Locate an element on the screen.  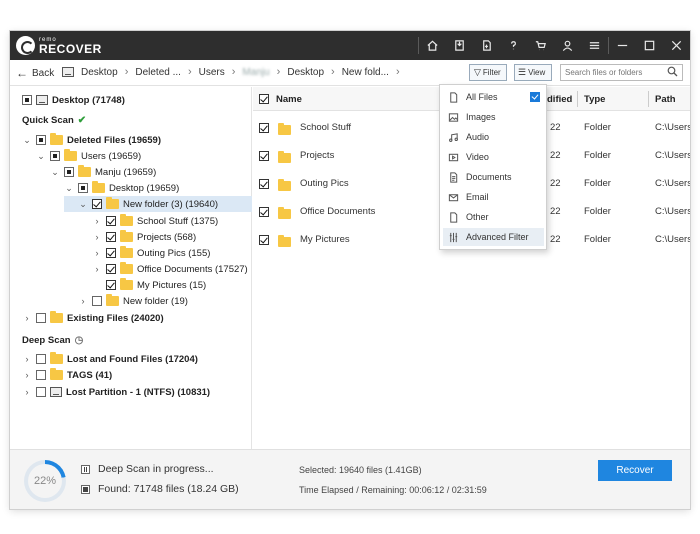
checkbox-checked-icon is located at coordinates (535, 97).